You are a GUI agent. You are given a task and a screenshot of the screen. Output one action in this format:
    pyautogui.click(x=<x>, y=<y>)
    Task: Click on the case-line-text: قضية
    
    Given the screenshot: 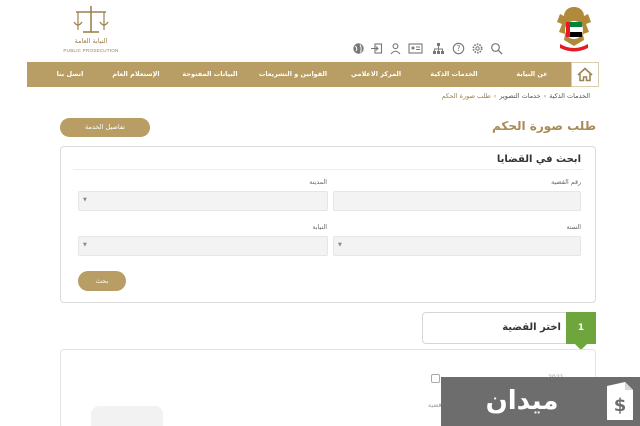 What is the action you would take?
    pyautogui.click(x=435, y=405)
    